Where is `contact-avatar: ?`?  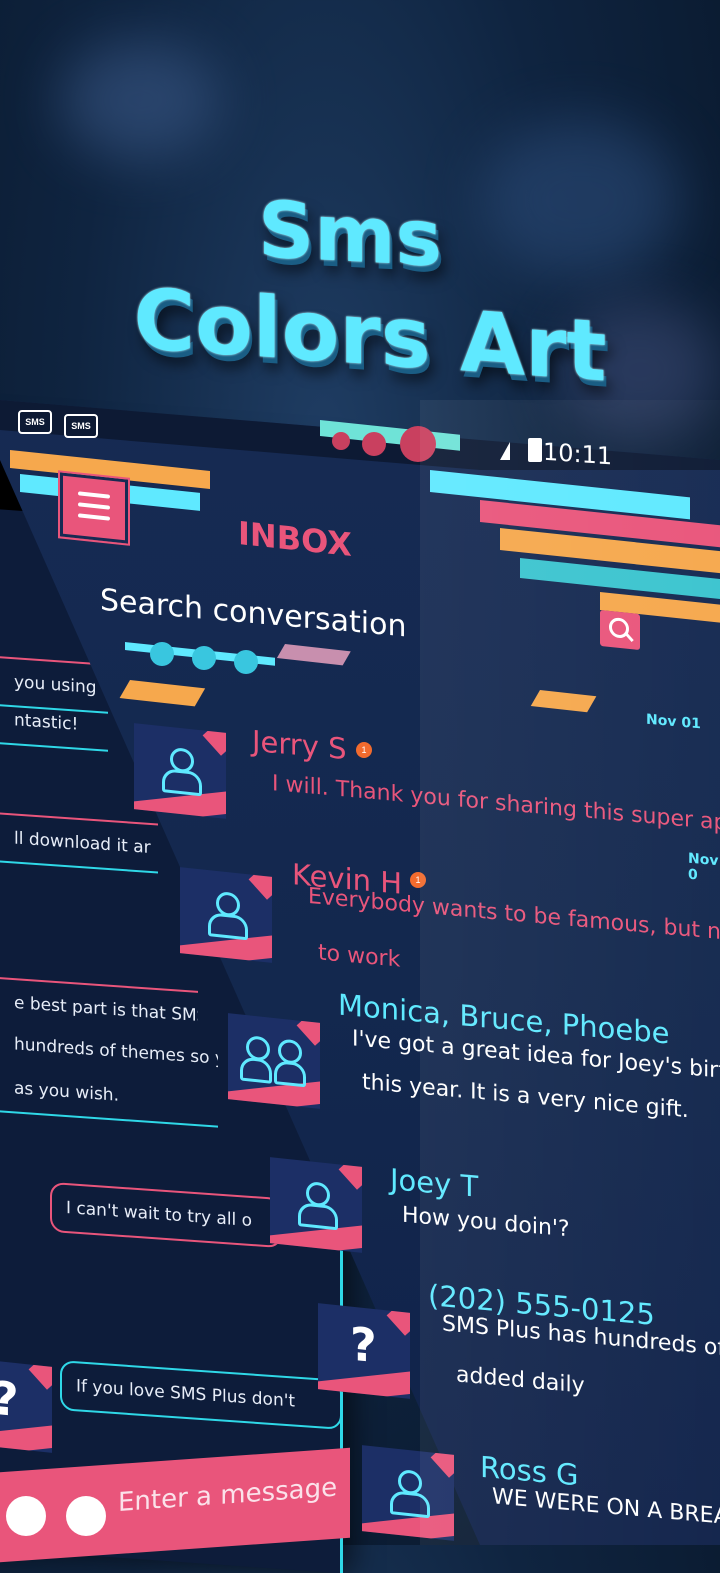 contact-avatar: ? is located at coordinates (364, 1351).